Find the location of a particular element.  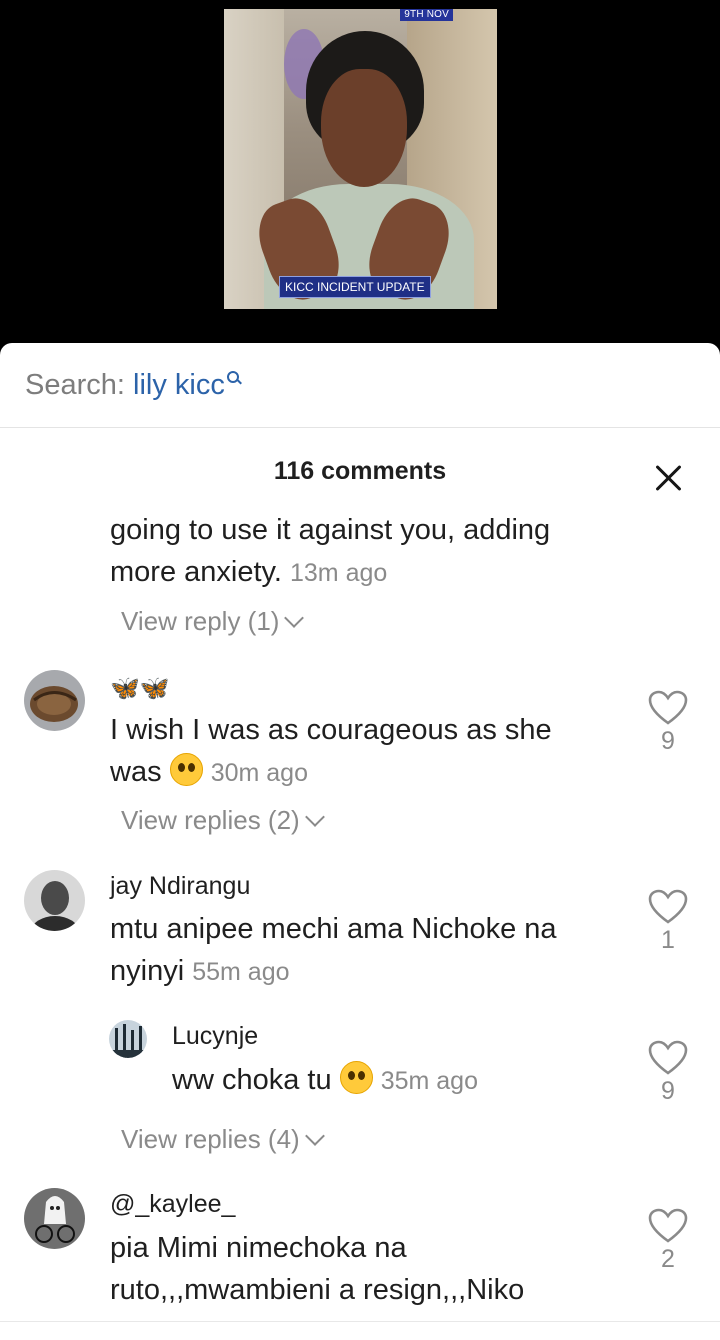

caption-badge: KICC INCIDENT UPDATE is located at coordinates (355, 287).